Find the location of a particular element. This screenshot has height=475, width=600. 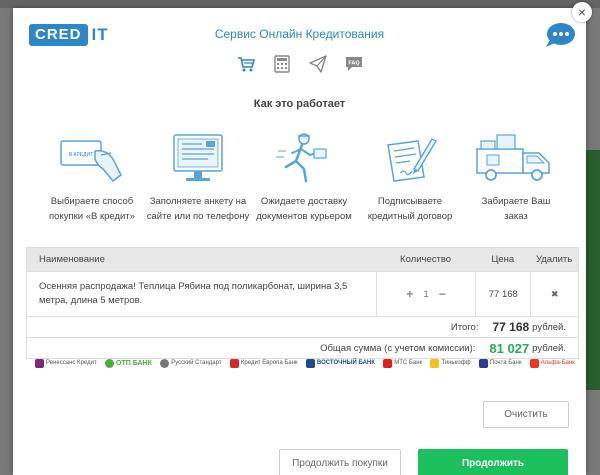

chat-icon is located at coordinates (560, 35).